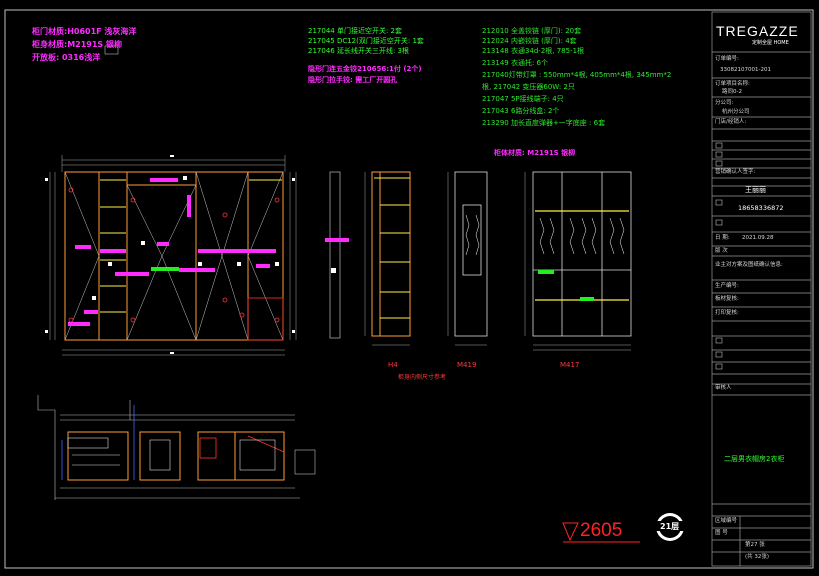 The image size is (819, 576). Describe the element at coordinates (727, 59) in the screenshot. I see `order-label: 订单编号:` at that location.